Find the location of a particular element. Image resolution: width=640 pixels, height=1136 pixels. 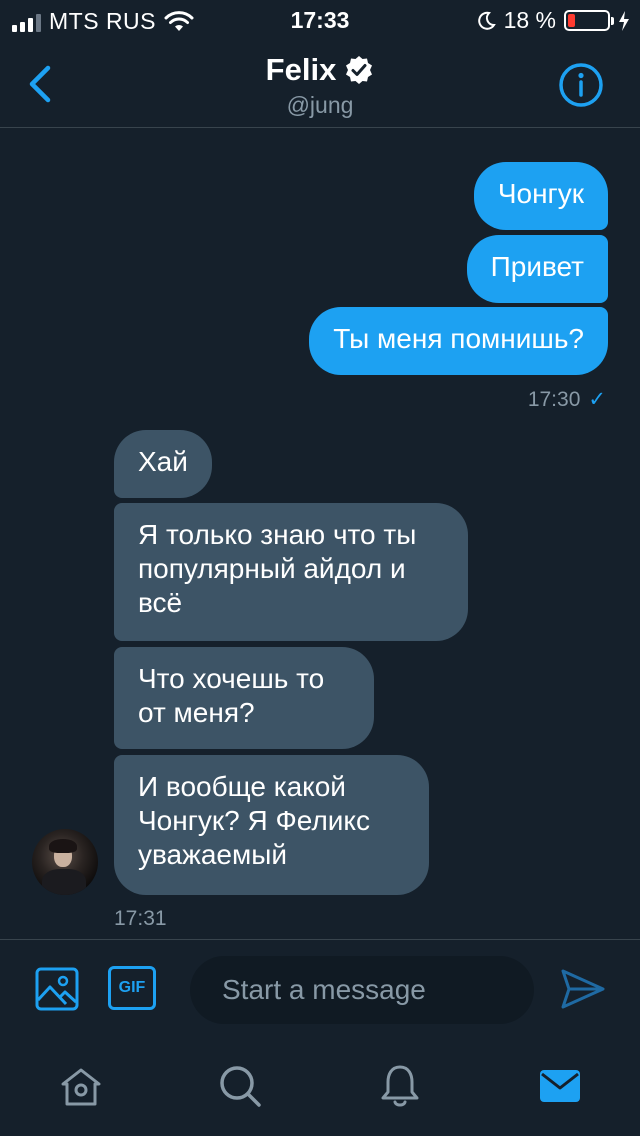

charging-bolt-icon is located at coordinates (624, 20).